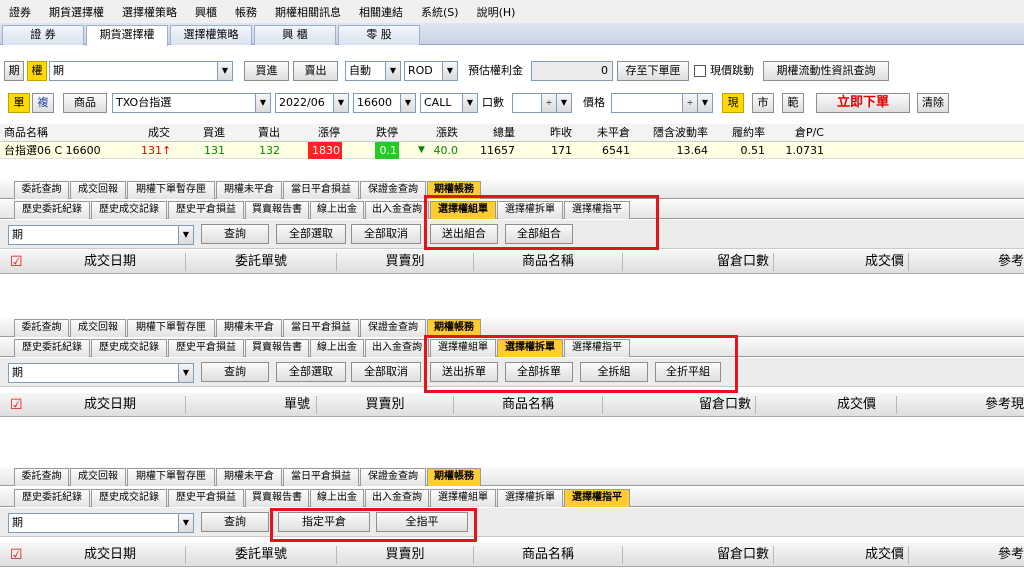  Describe the element at coordinates (373, 71) in the screenshot. I see `price-type-select: 自動 ▼` at that location.